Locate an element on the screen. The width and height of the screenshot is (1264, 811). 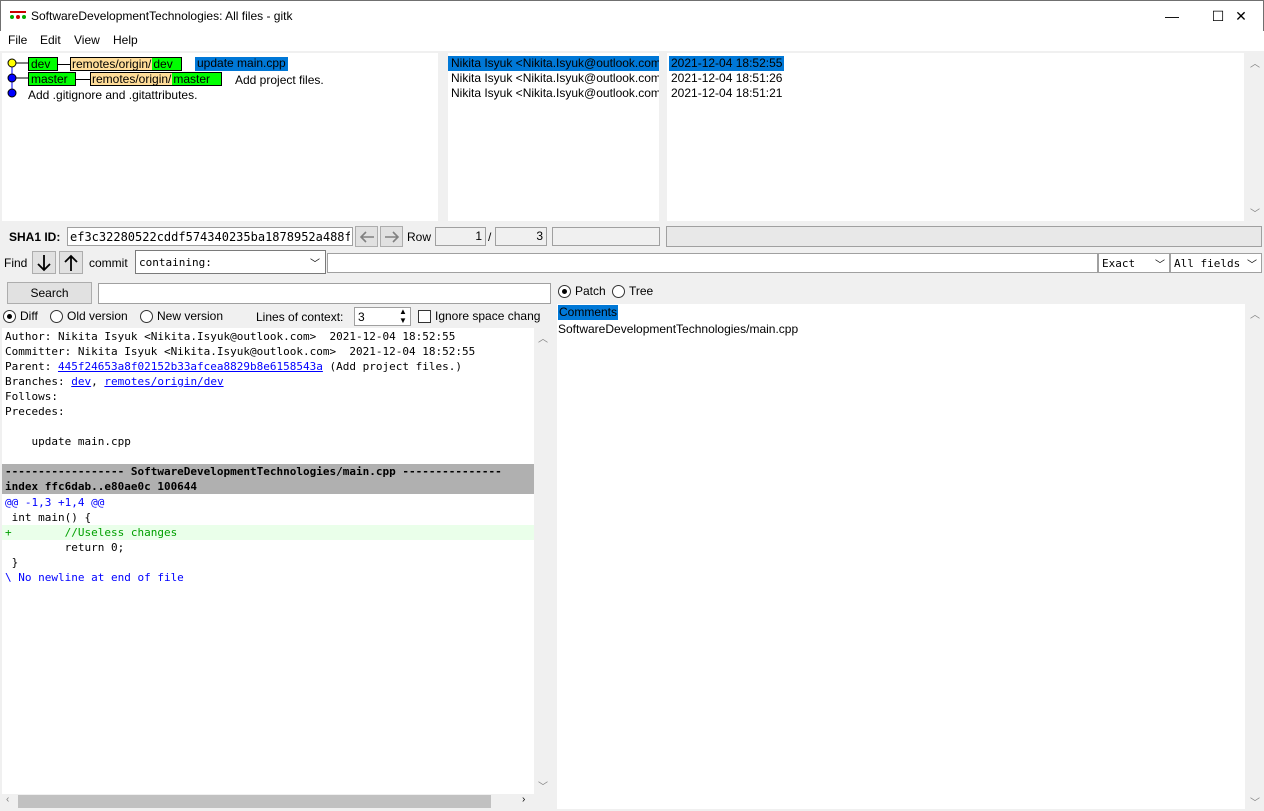
branch-tag-remote-dev: remotes/origin/ dev is located at coordinates (126, 64).